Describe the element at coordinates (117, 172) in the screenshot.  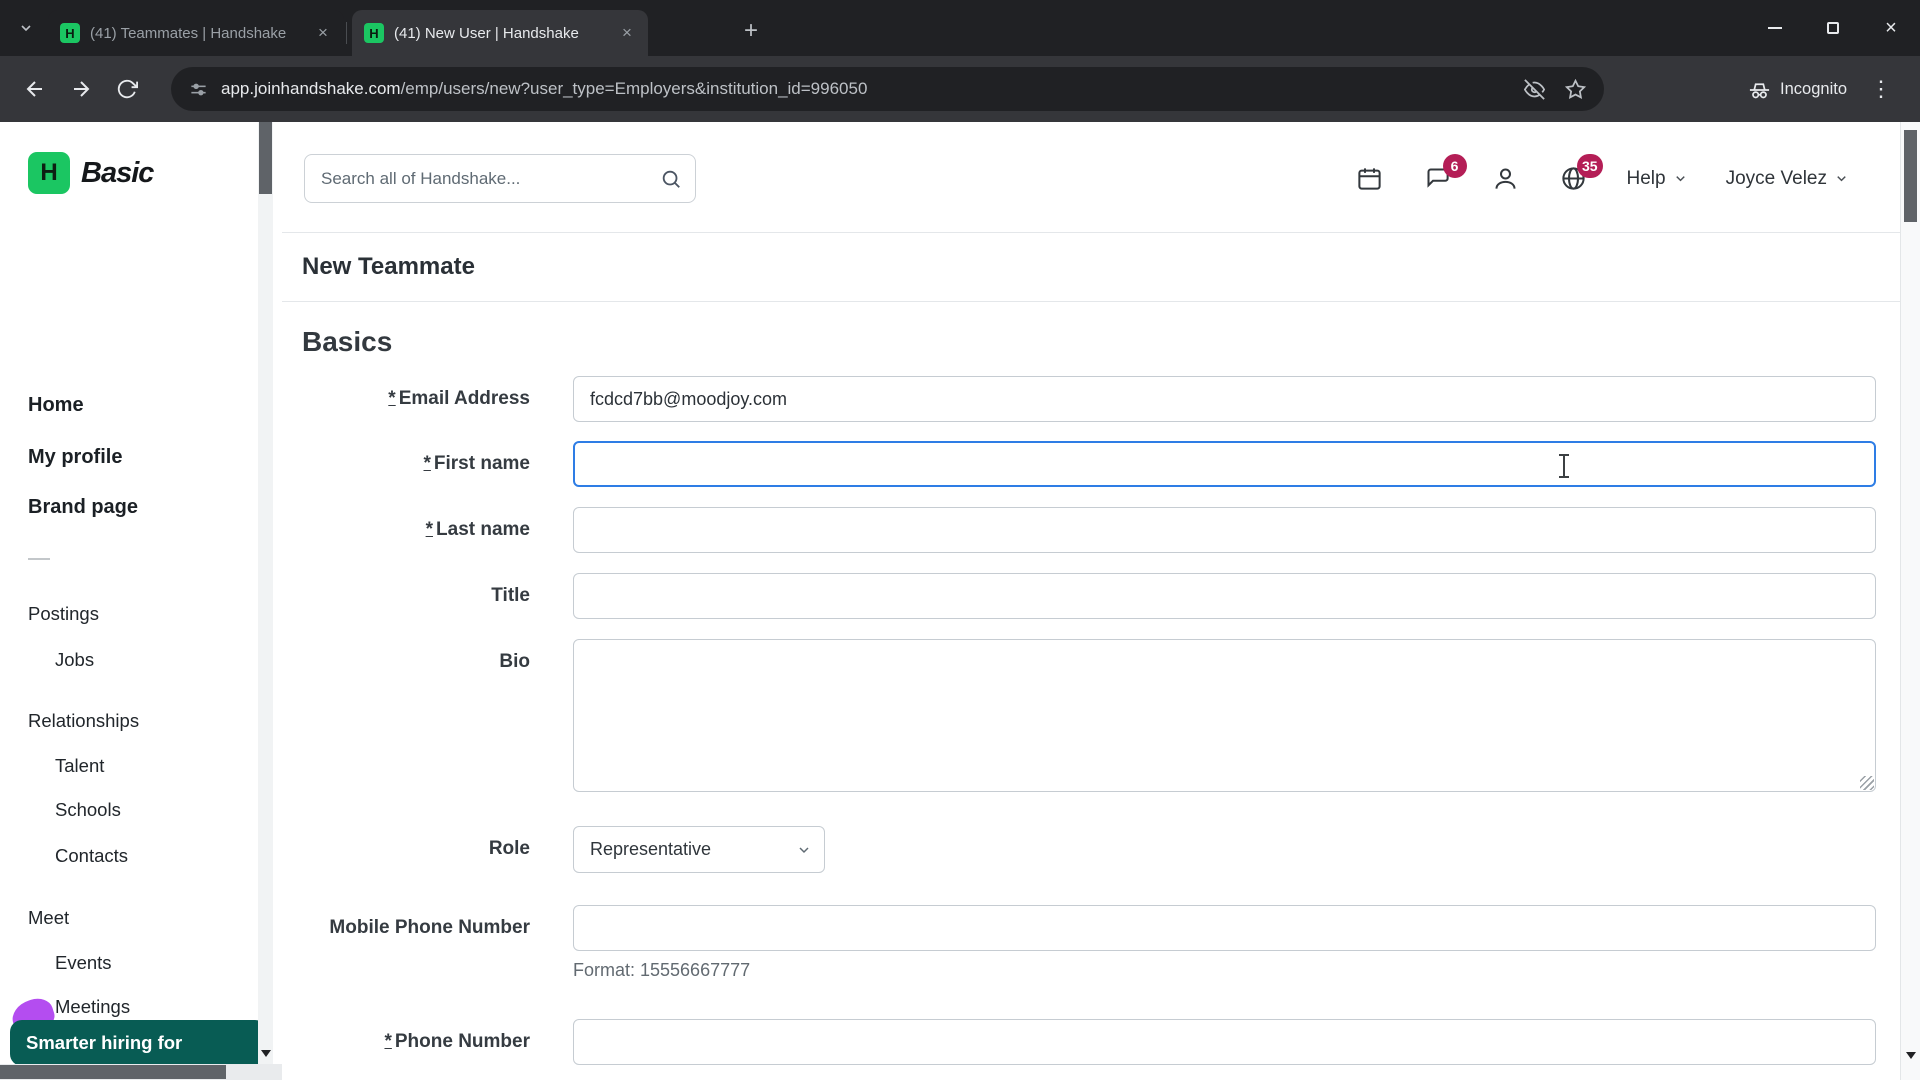
I see `plan-name: Basic` at that location.